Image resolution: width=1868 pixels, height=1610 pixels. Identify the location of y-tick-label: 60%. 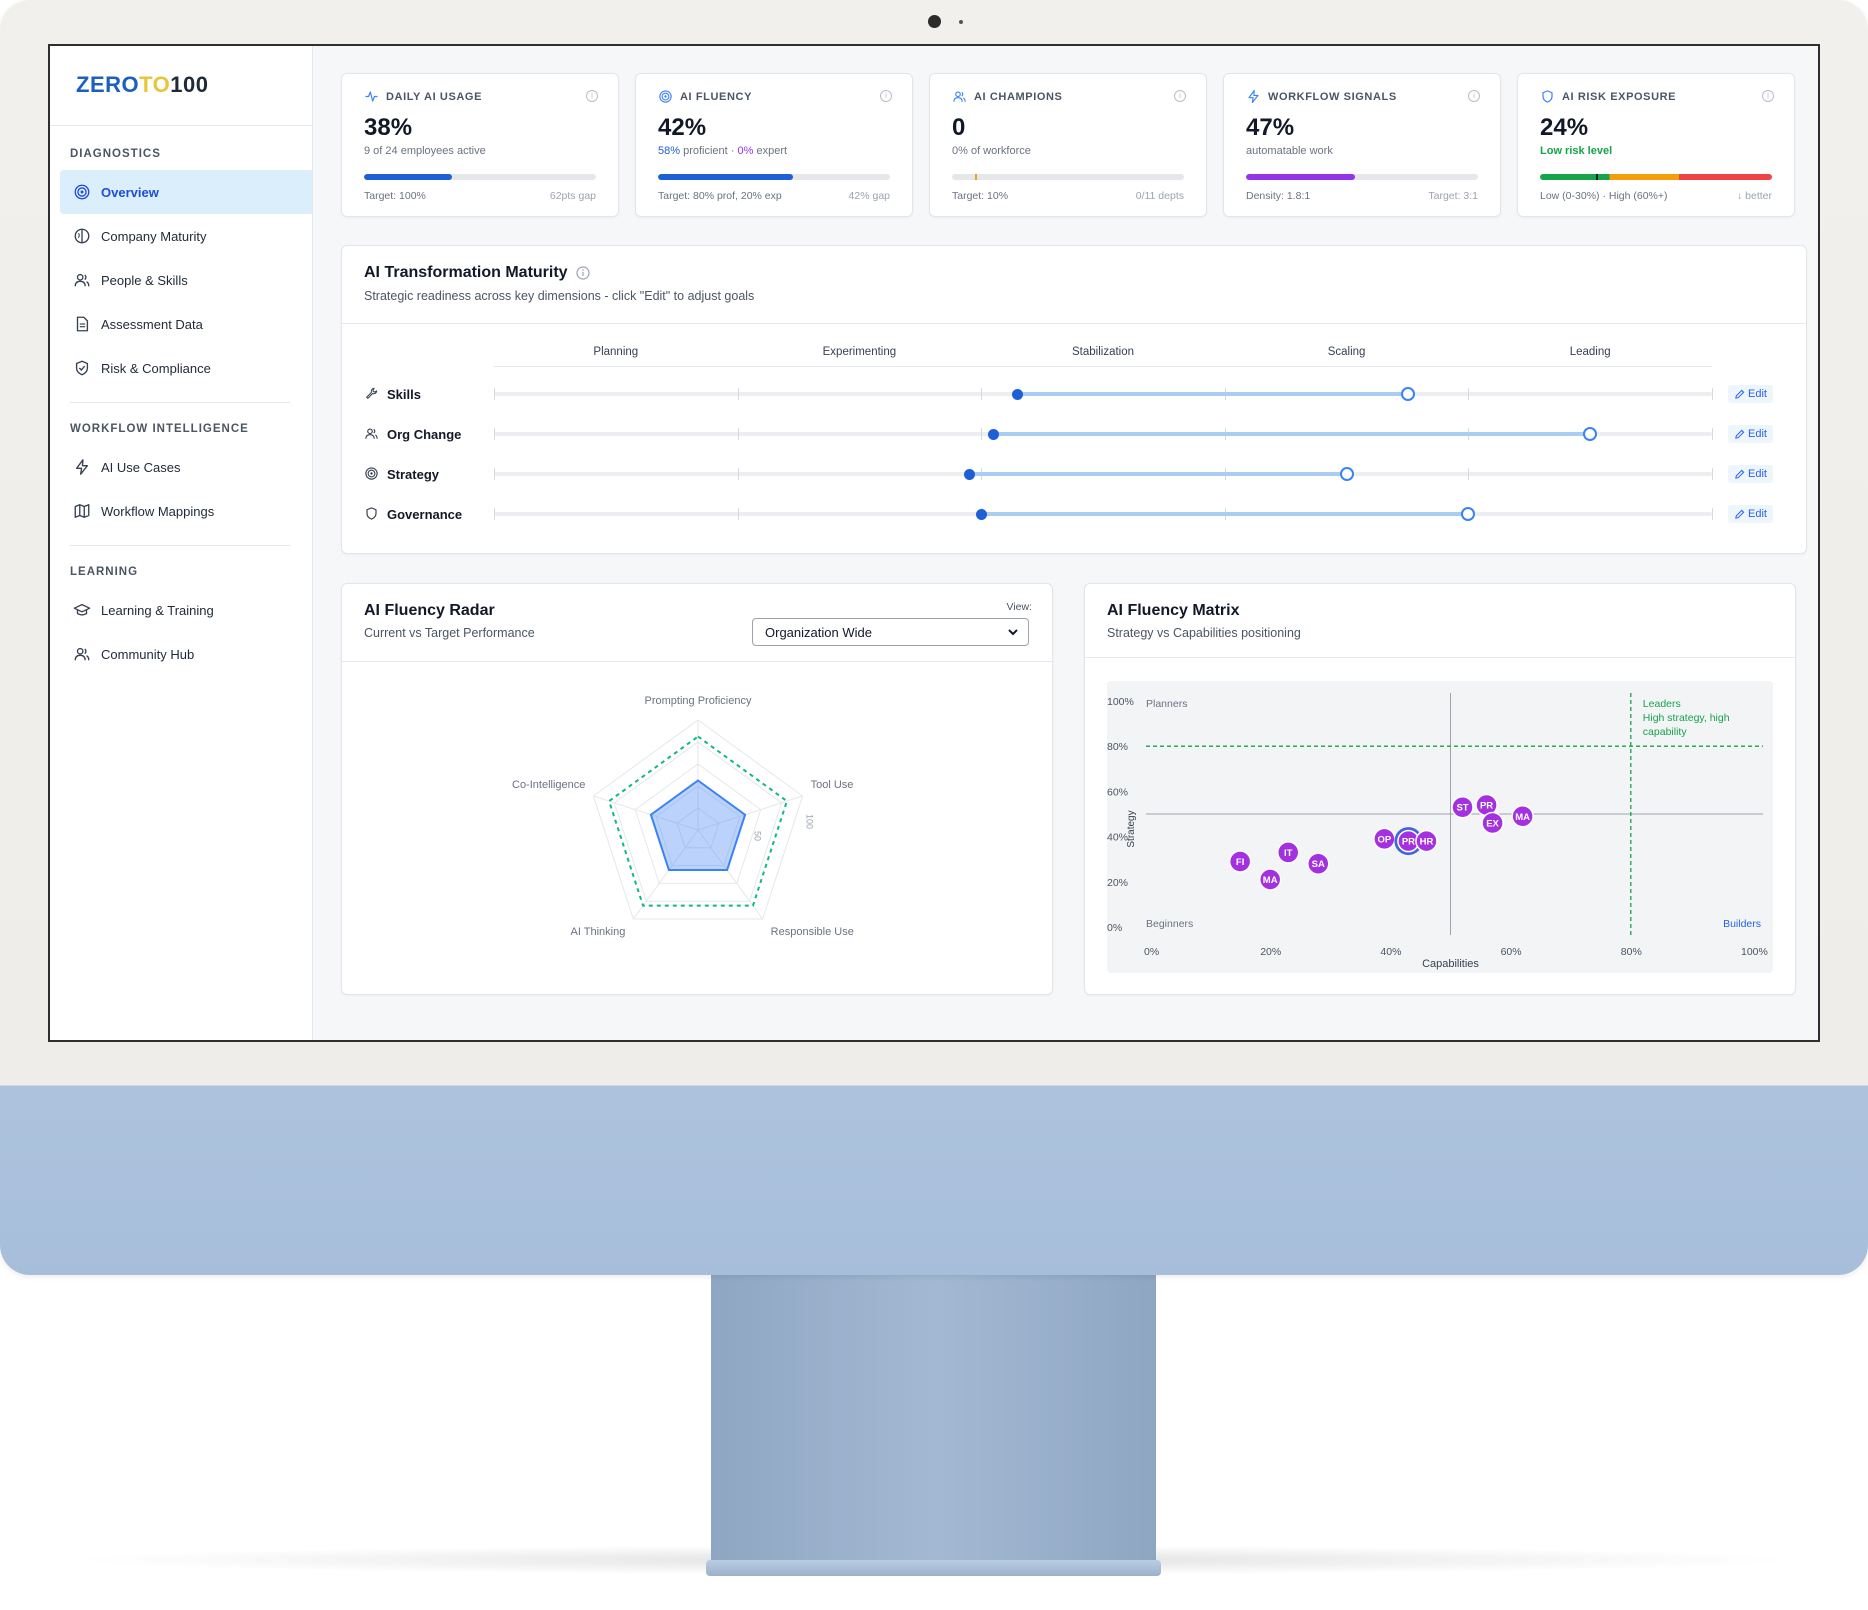
(1117, 792).